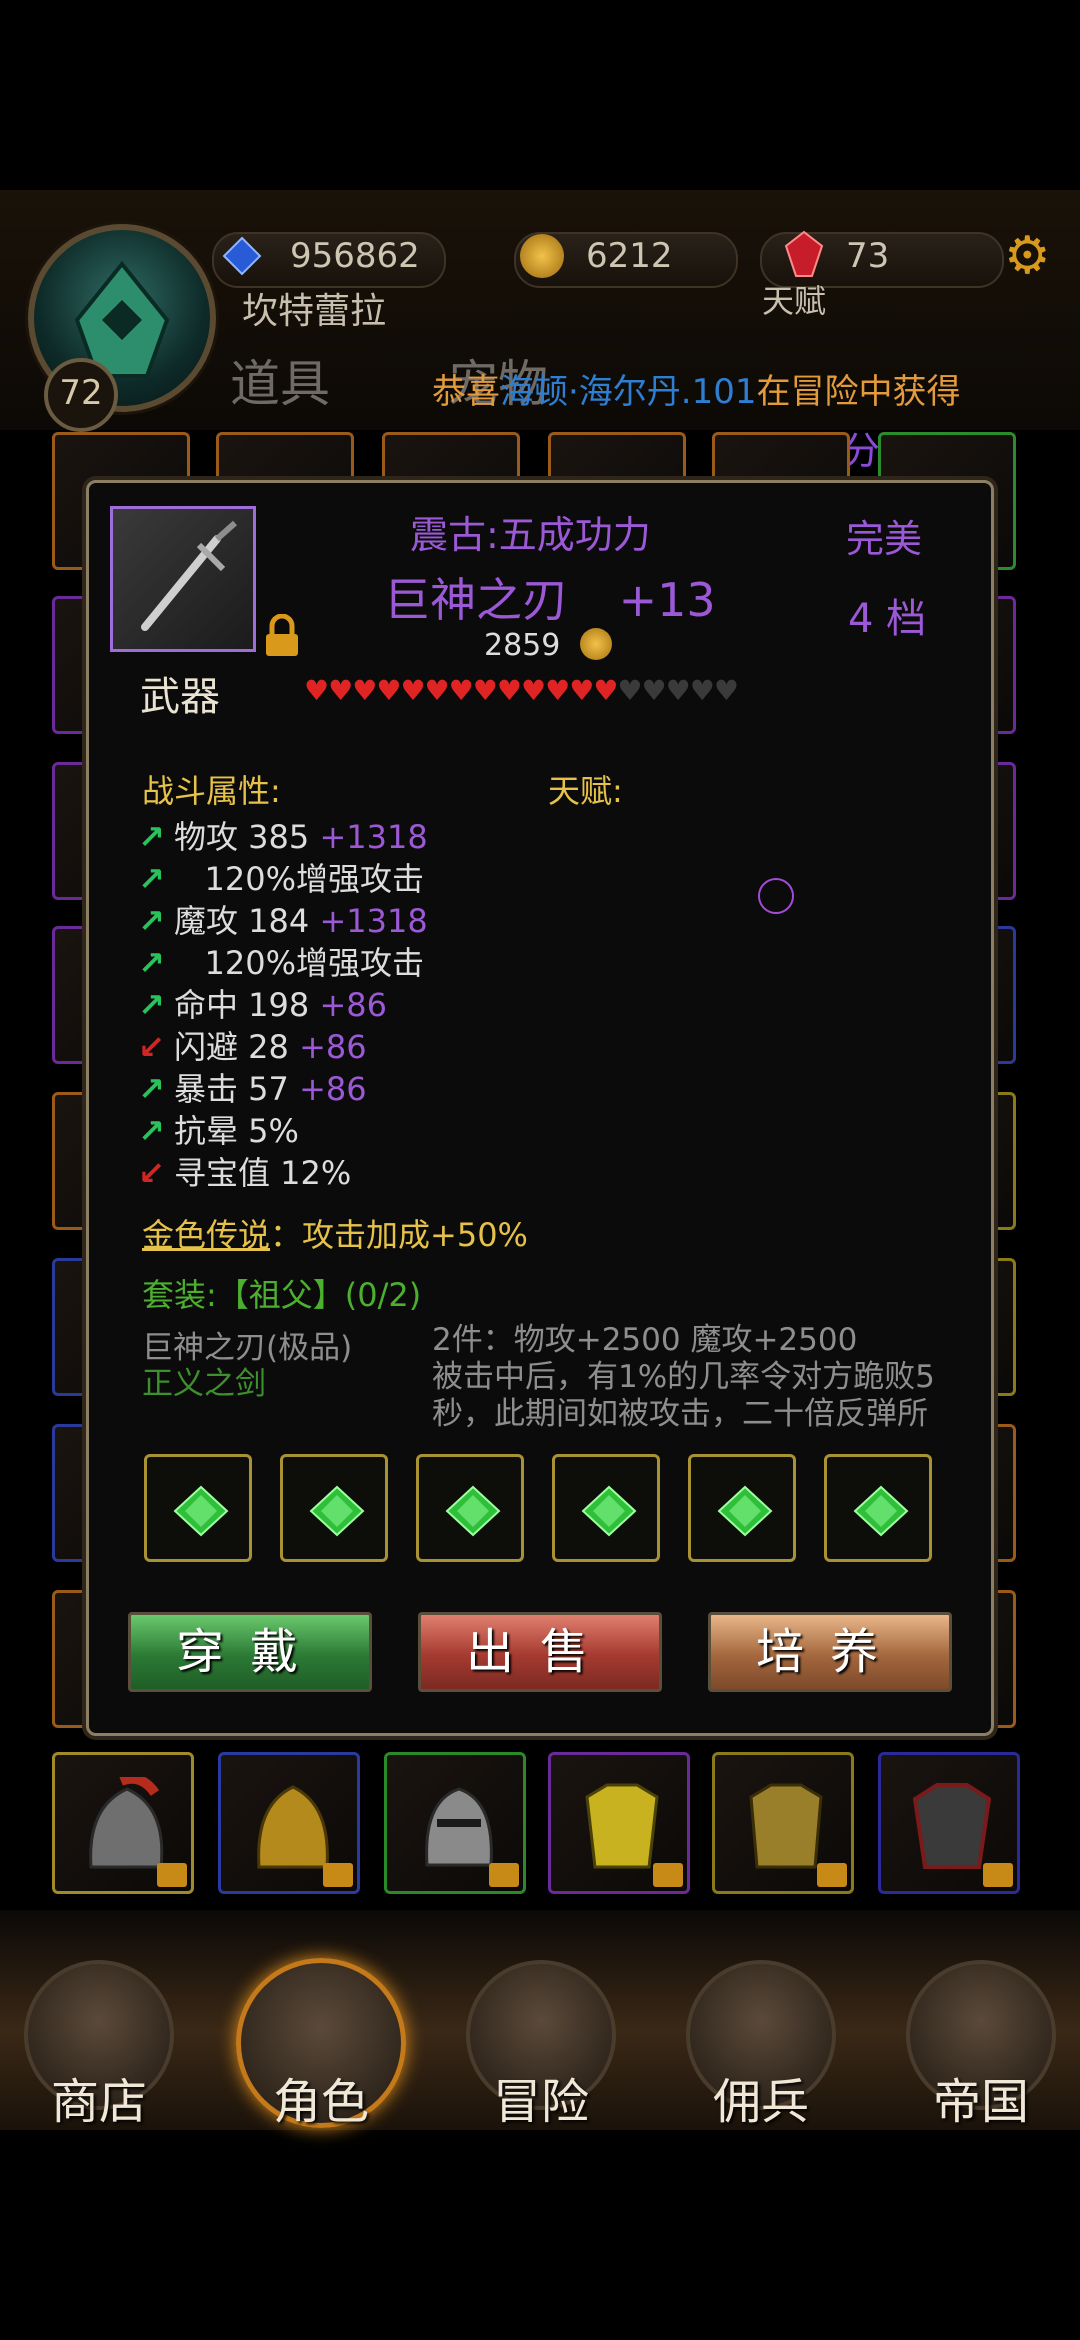 The width and height of the screenshot is (1080, 2340). I want to click on nav-shop-label: 商店, so click(99, 2097).